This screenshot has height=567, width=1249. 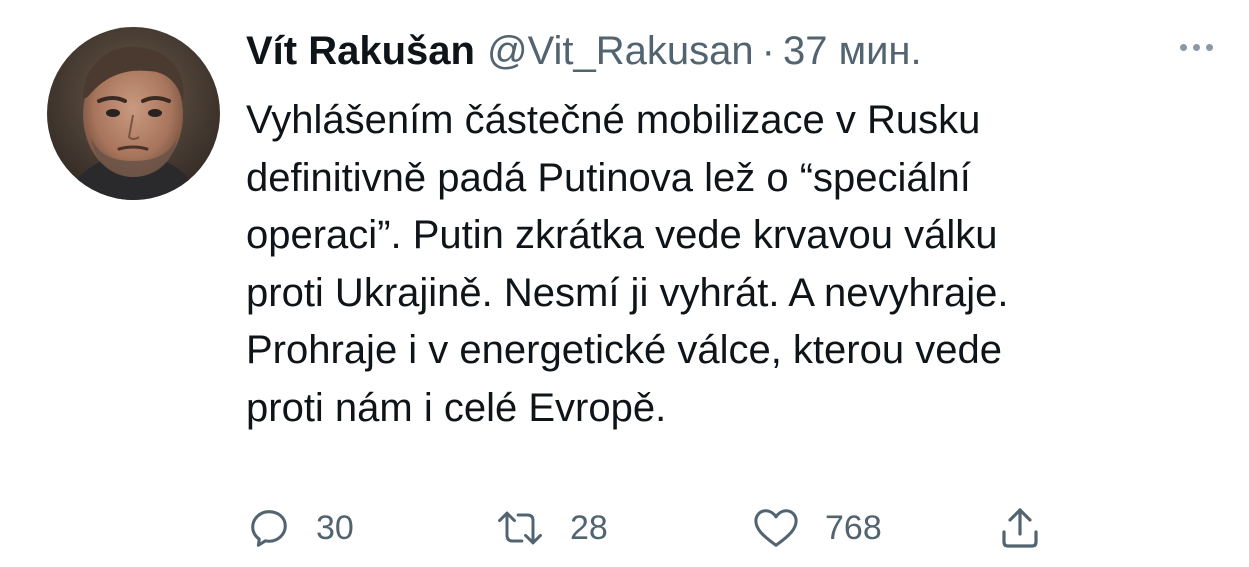 What do you see at coordinates (589, 527) in the screenshot?
I see `retweet-count: 28` at bounding box center [589, 527].